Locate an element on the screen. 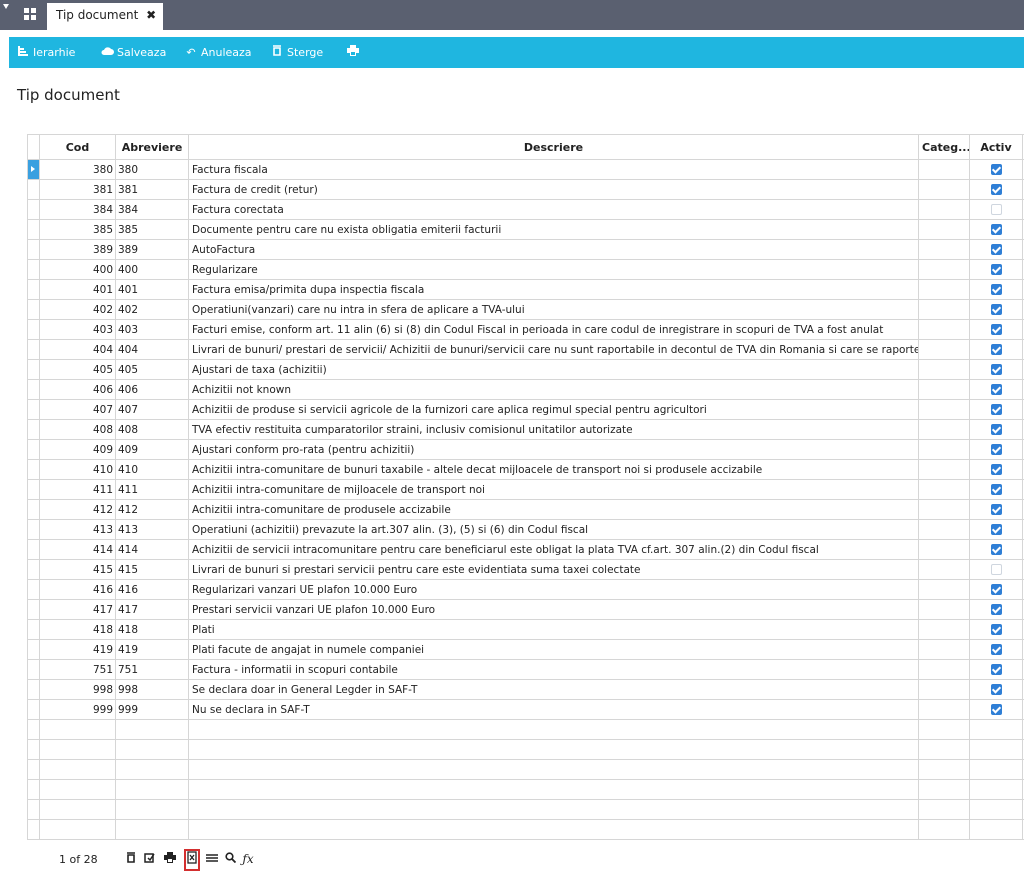 Image resolution: width=1024 pixels, height=873 pixels. cell-cod: 751 is located at coordinates (77, 669).